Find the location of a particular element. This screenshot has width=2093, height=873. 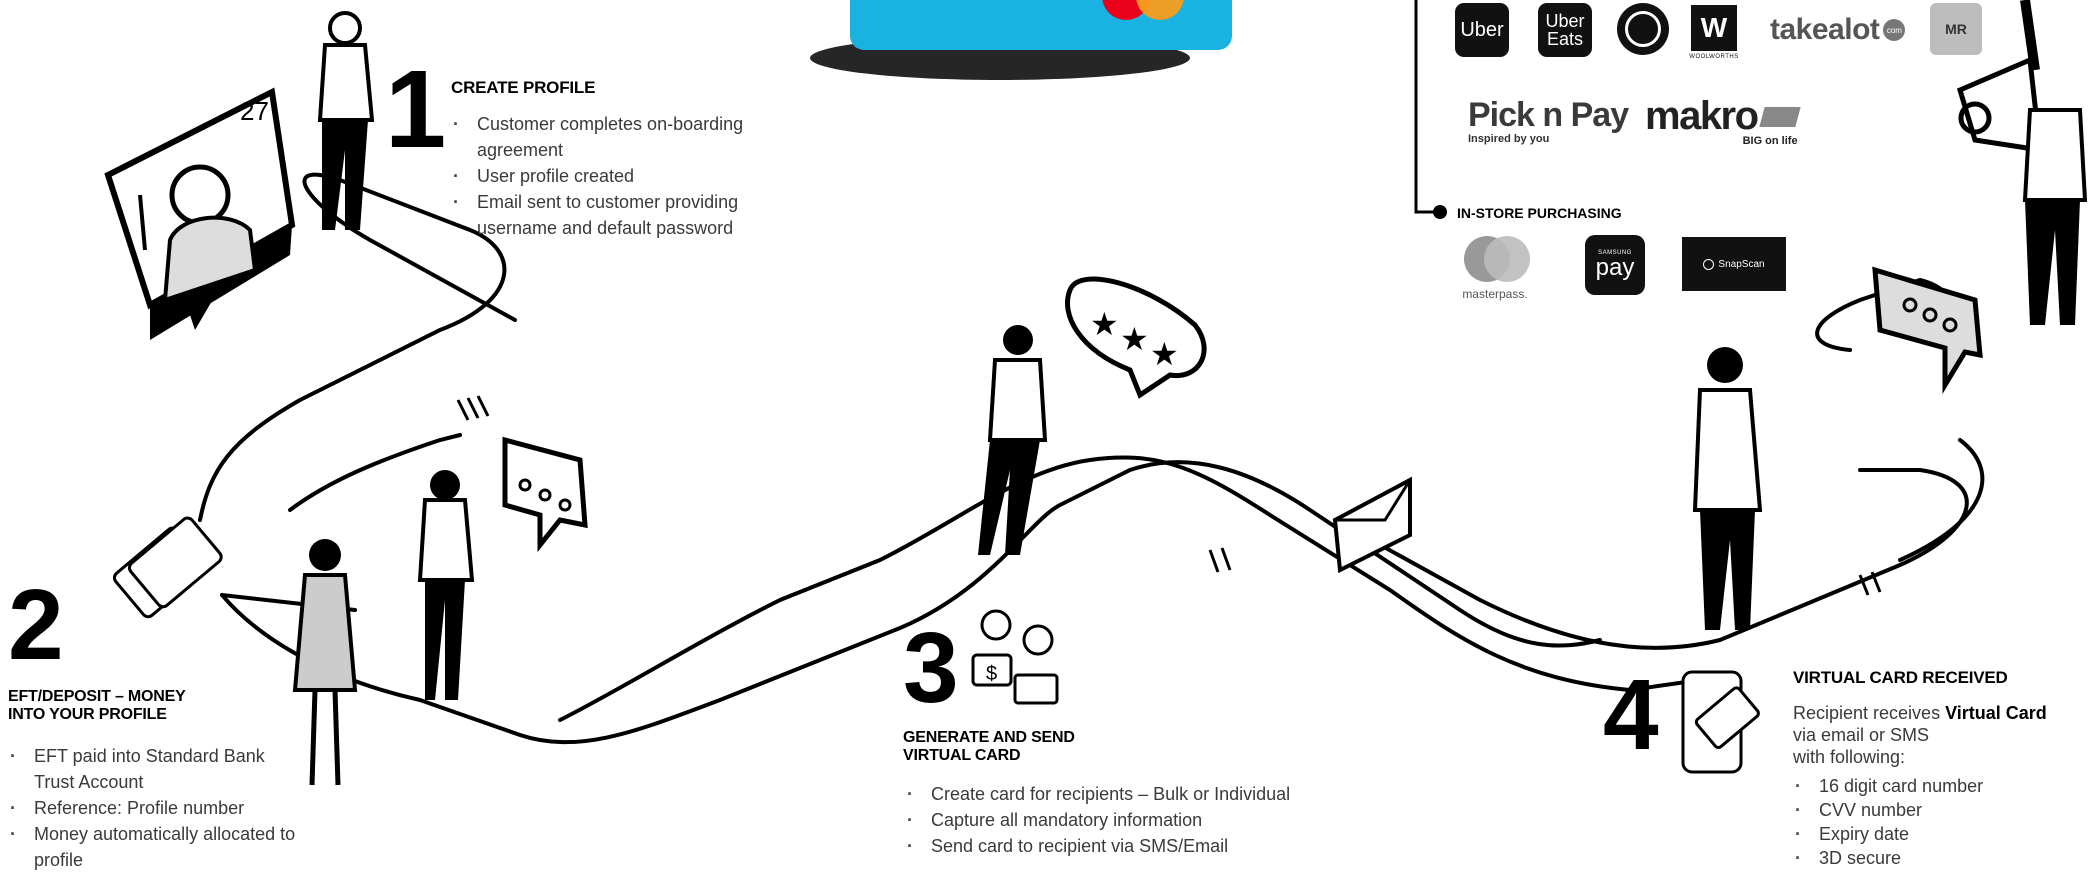

uber-eats-line1: Uber is located at coordinates (1565, 21).